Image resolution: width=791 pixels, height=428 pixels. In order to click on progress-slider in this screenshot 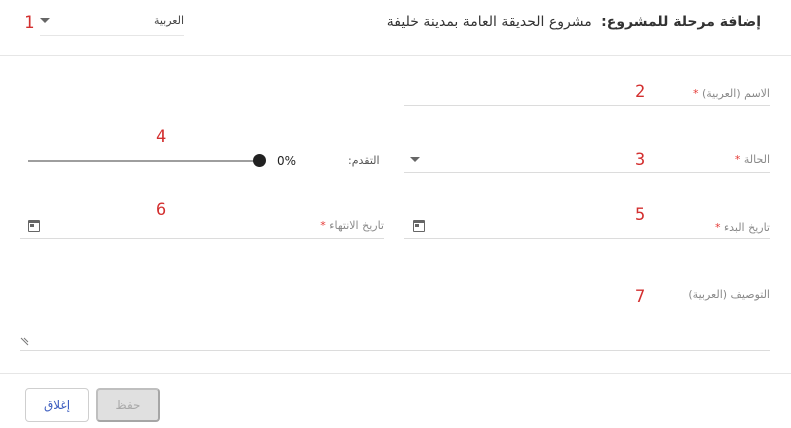, I will do `click(144, 161)`.